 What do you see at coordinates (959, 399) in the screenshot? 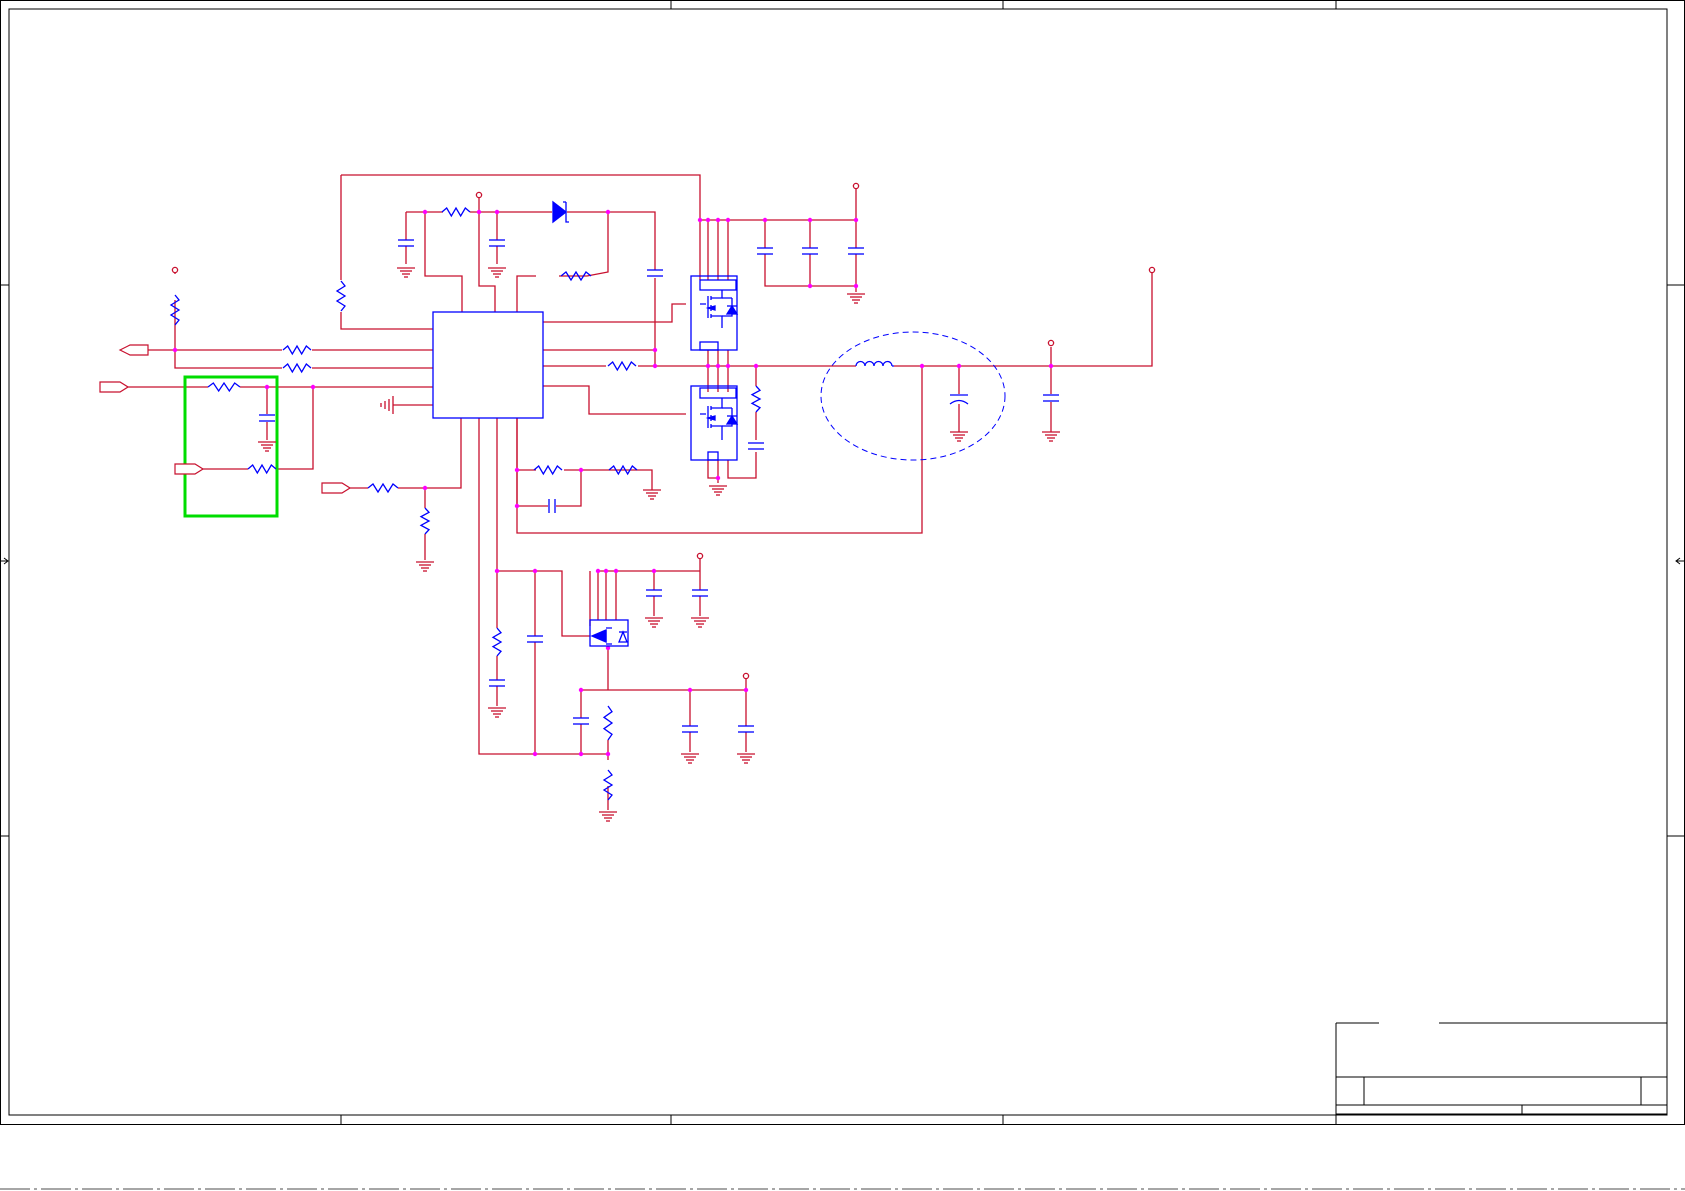
I see `polarized-capacitor` at bounding box center [959, 399].